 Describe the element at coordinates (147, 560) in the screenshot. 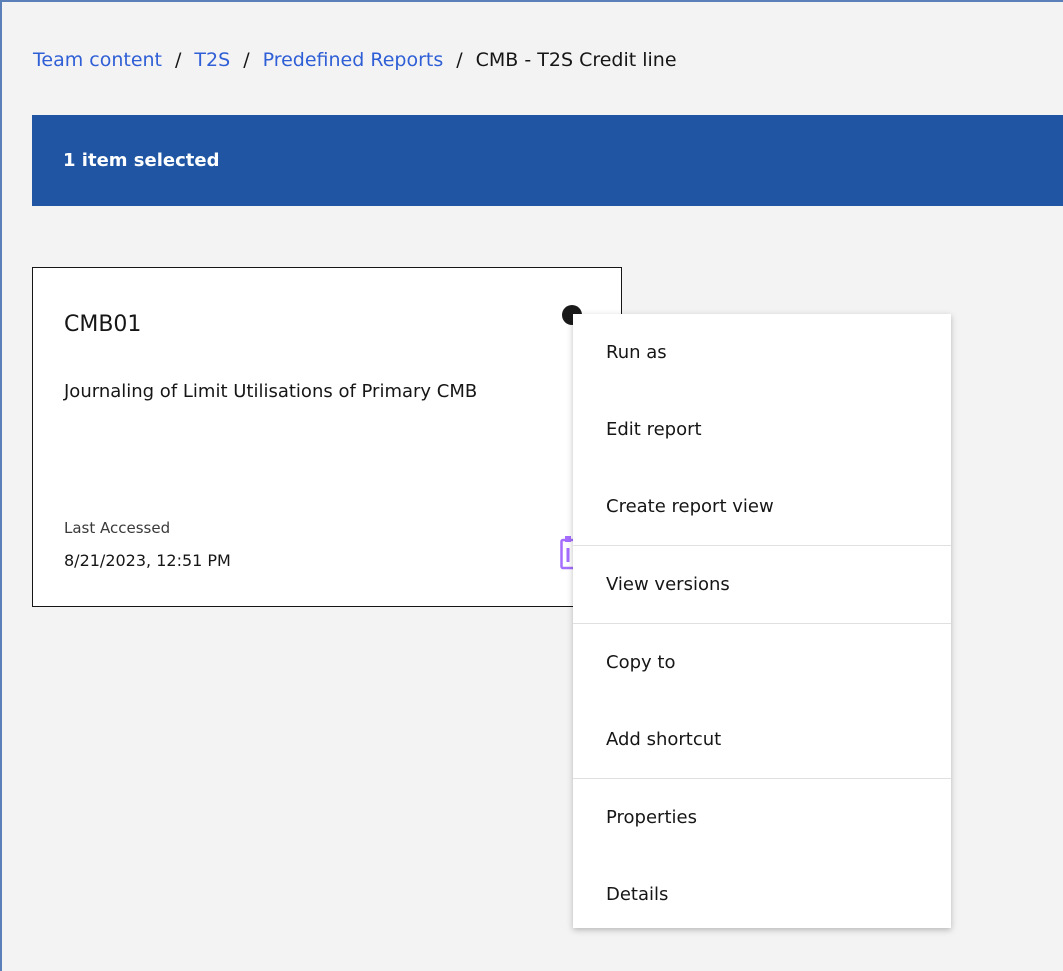

I see `last-accessed-value: 8/21/2023, 12:51 PM` at that location.